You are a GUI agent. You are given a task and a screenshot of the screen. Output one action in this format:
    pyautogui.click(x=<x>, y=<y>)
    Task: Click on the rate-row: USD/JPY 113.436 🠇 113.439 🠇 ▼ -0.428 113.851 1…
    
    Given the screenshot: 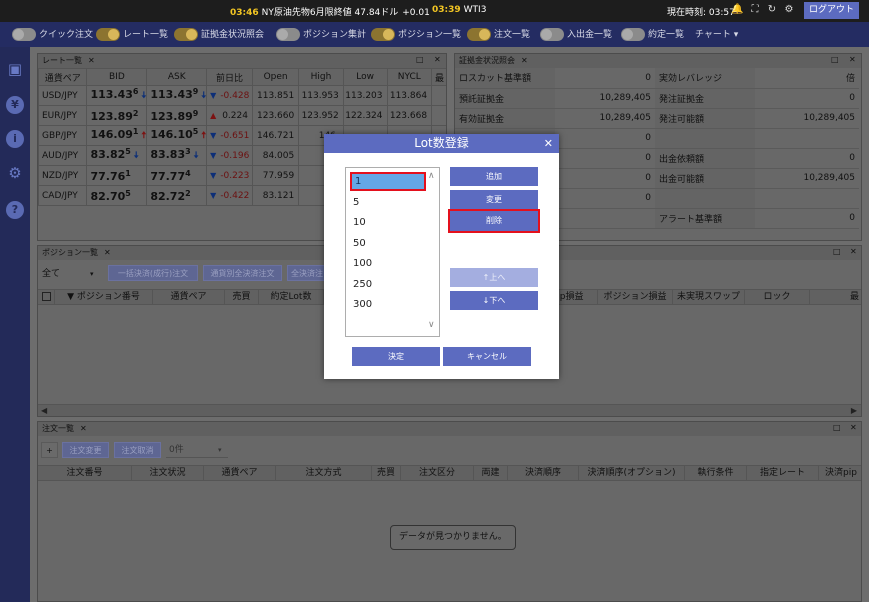 What is the action you would take?
    pyautogui.click(x=242, y=95)
    